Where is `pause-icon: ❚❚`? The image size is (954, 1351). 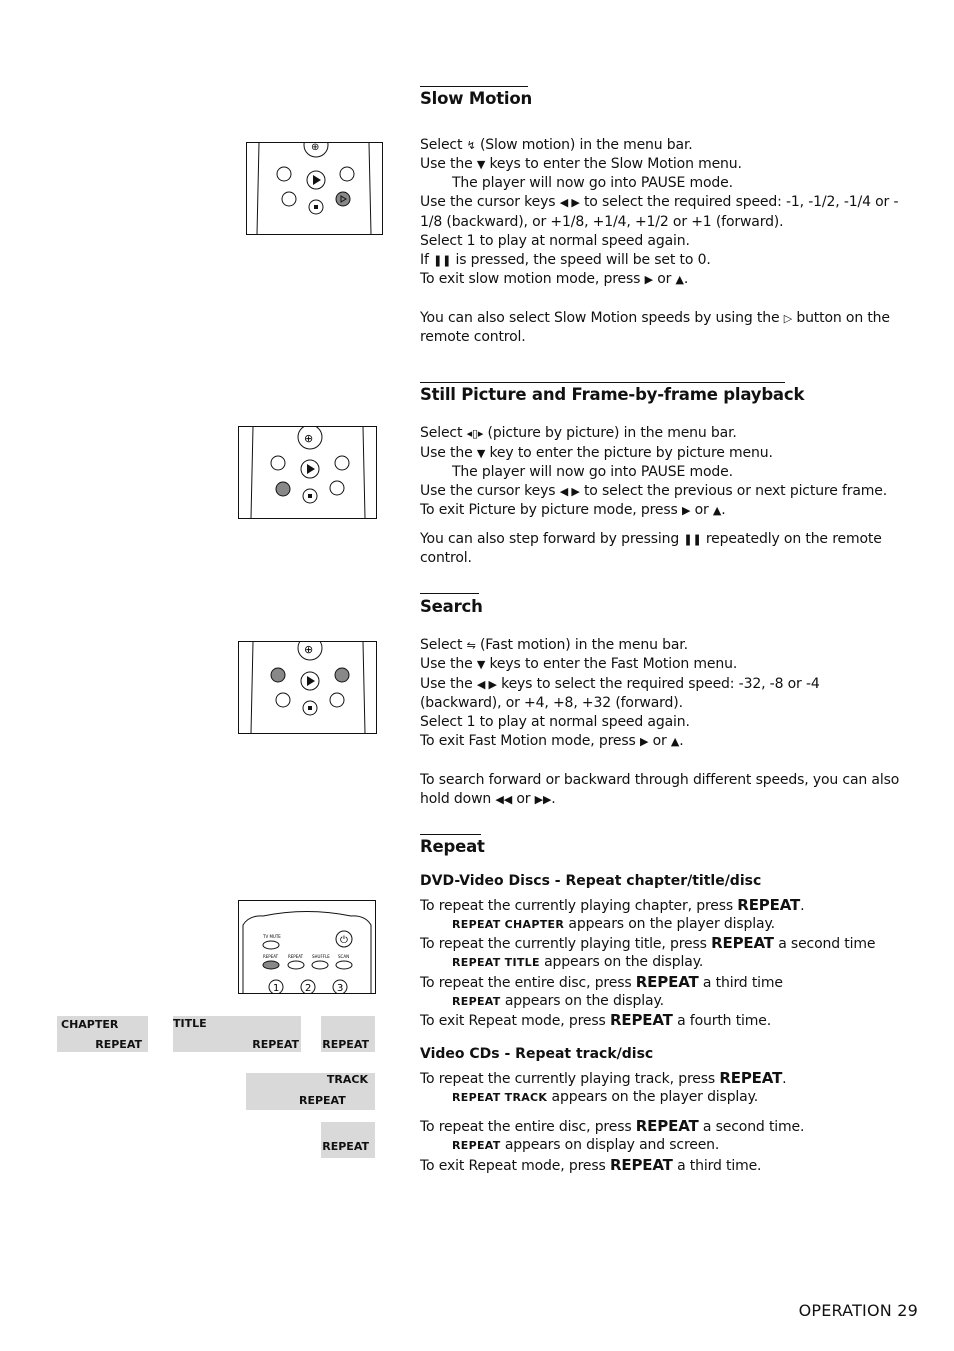
pause-icon: ❚❚ is located at coordinates (692, 539).